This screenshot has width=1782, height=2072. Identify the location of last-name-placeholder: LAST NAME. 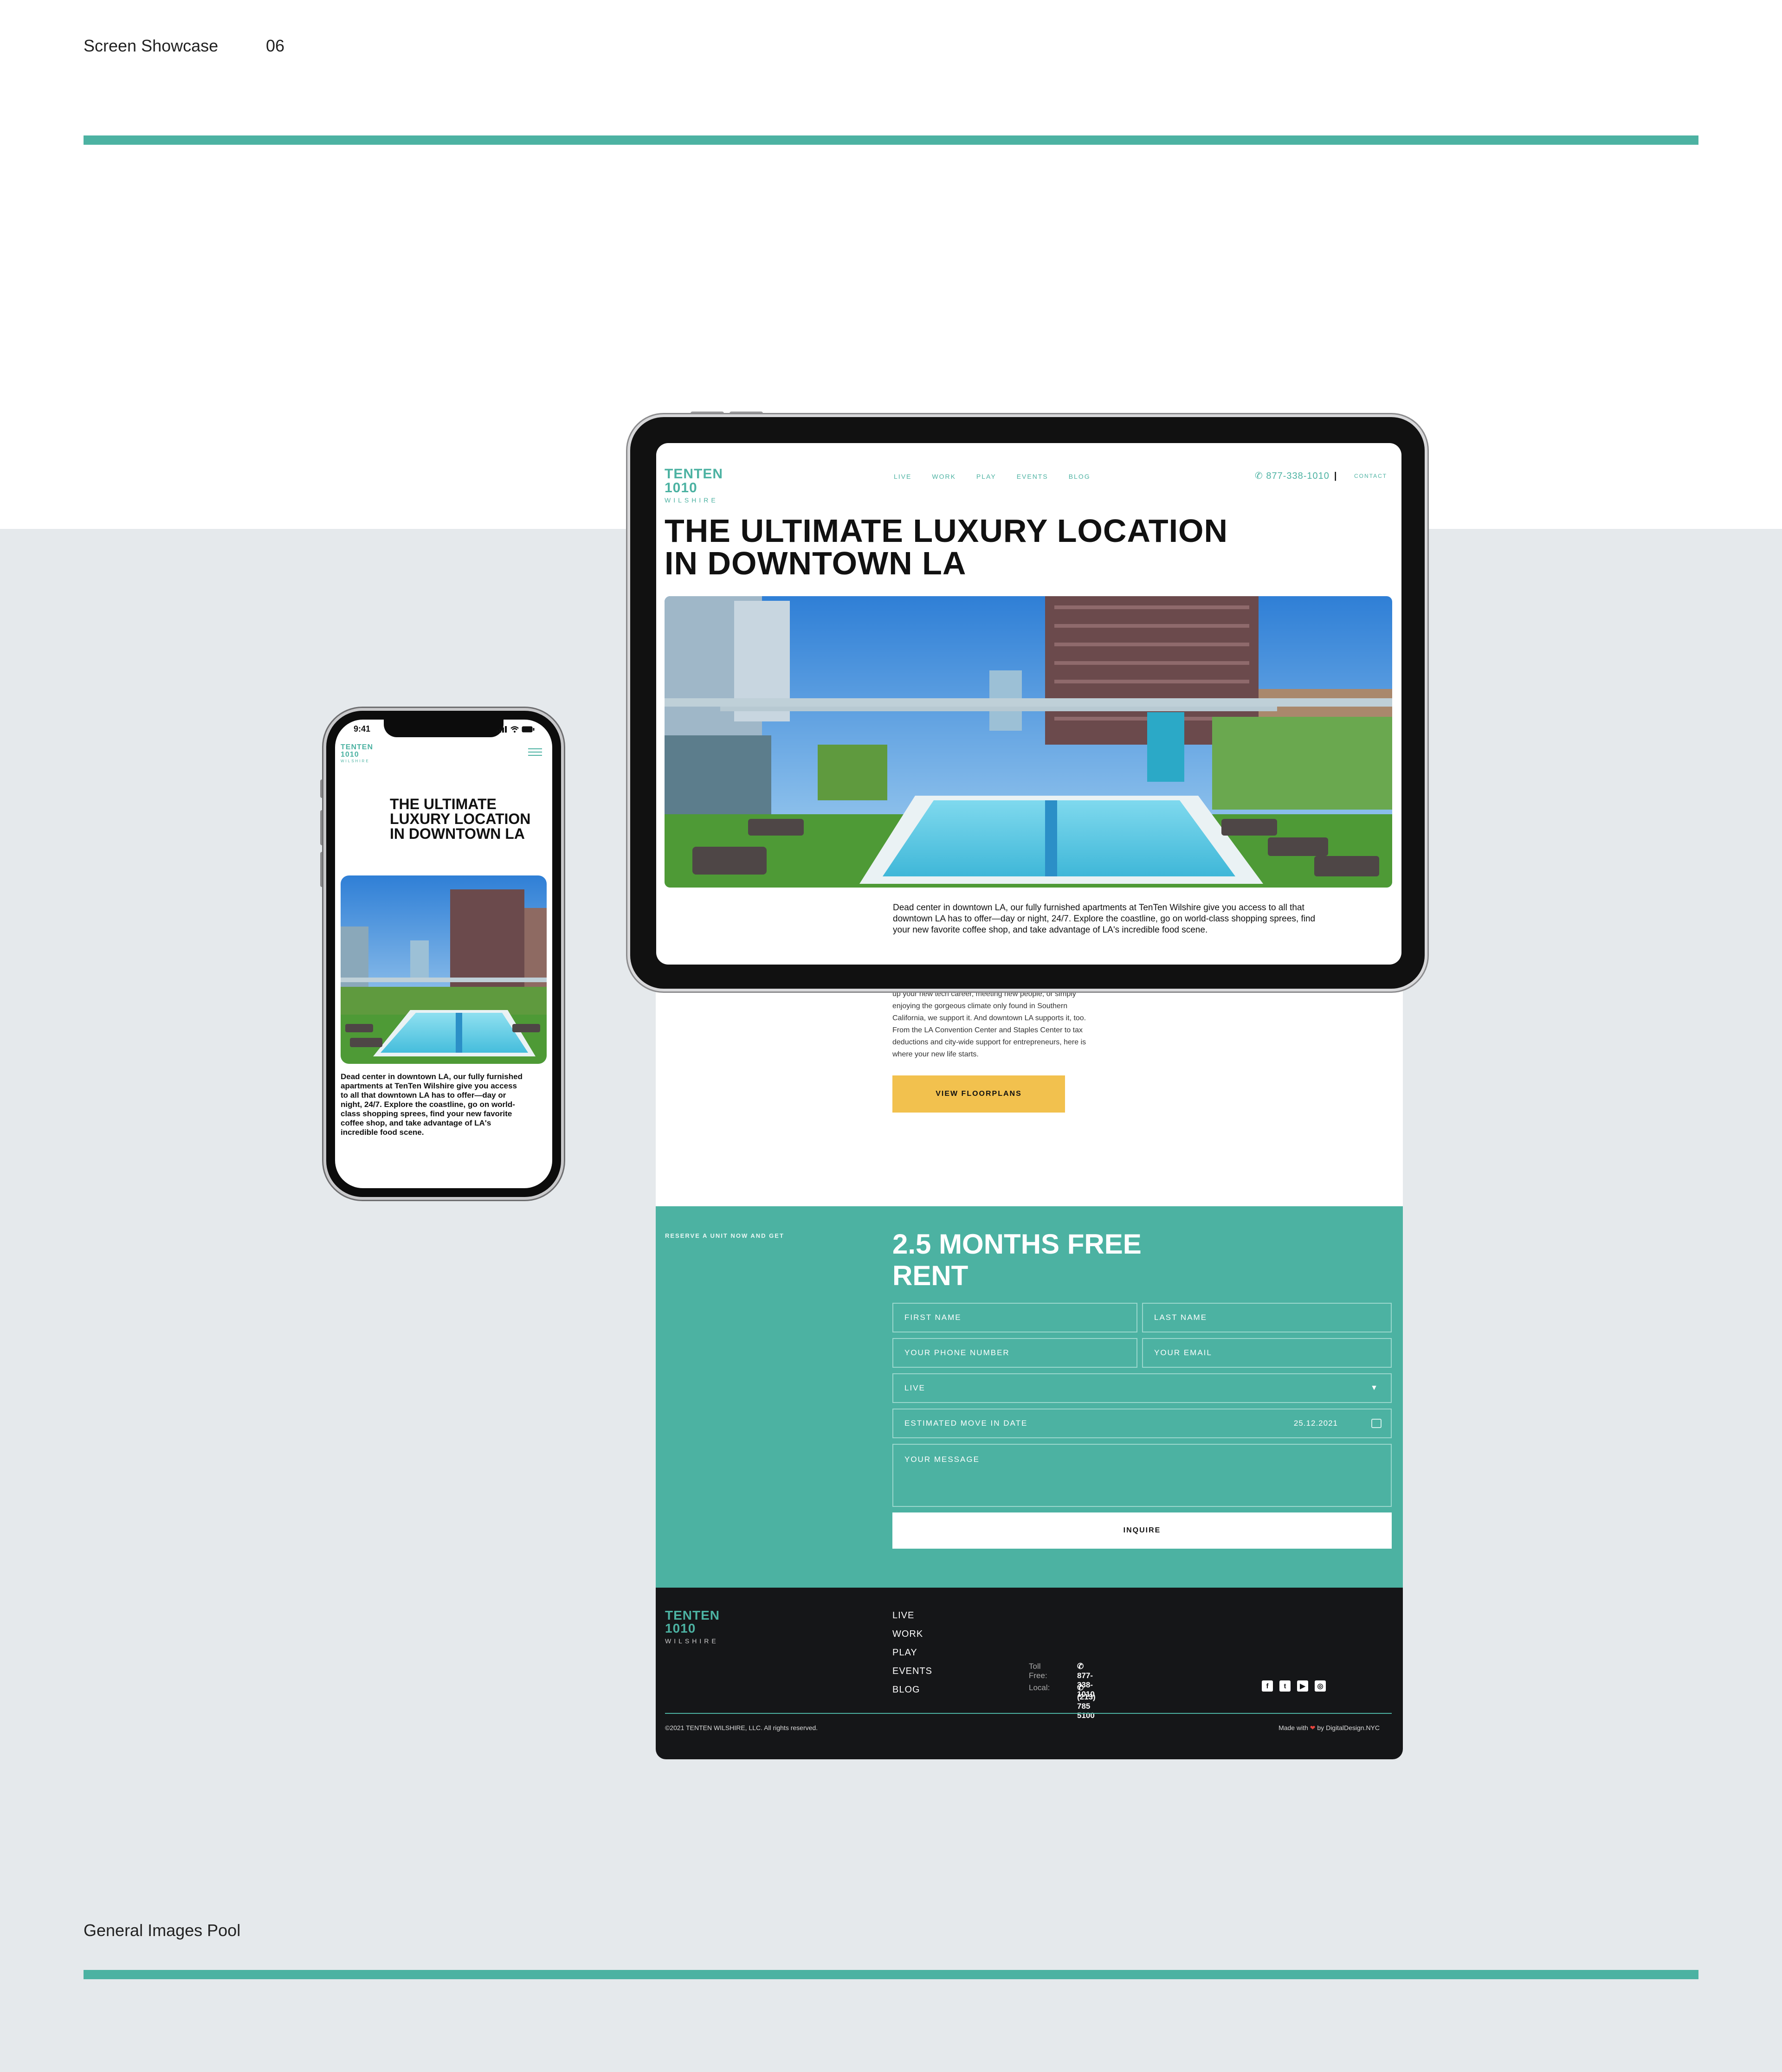
(1180, 1317).